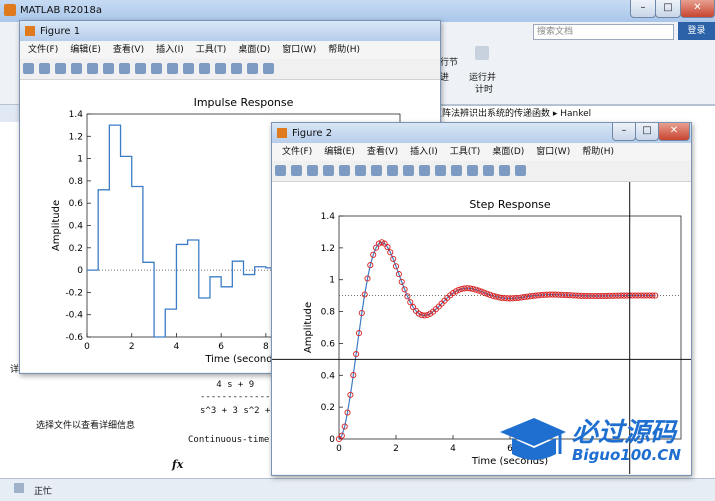  Describe the element at coordinates (60, 31) in the screenshot. I see `figure-1-title: Figure 1` at that location.